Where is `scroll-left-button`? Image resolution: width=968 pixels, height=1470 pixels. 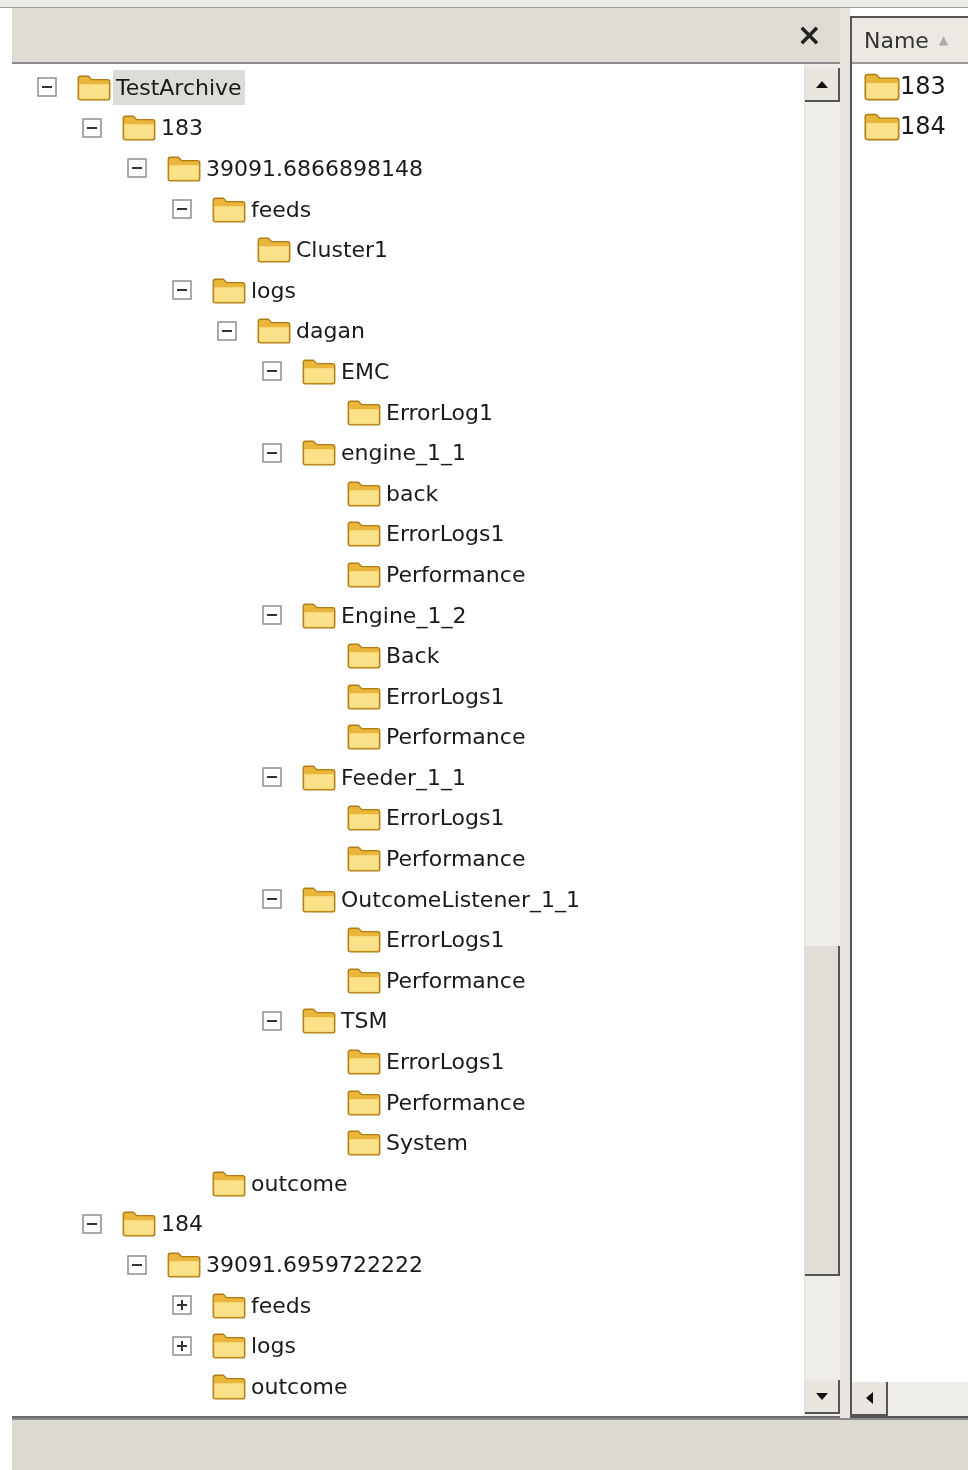 scroll-left-button is located at coordinates (870, 1399).